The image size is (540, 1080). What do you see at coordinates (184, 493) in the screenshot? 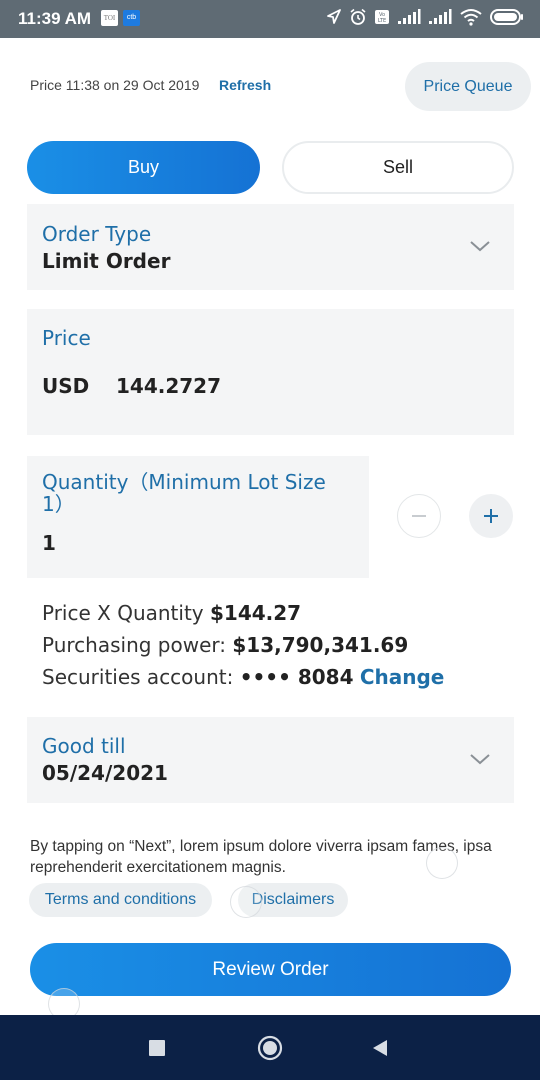
I see `quantity-label: Quantity（Minimum Lot Size 1）` at bounding box center [184, 493].